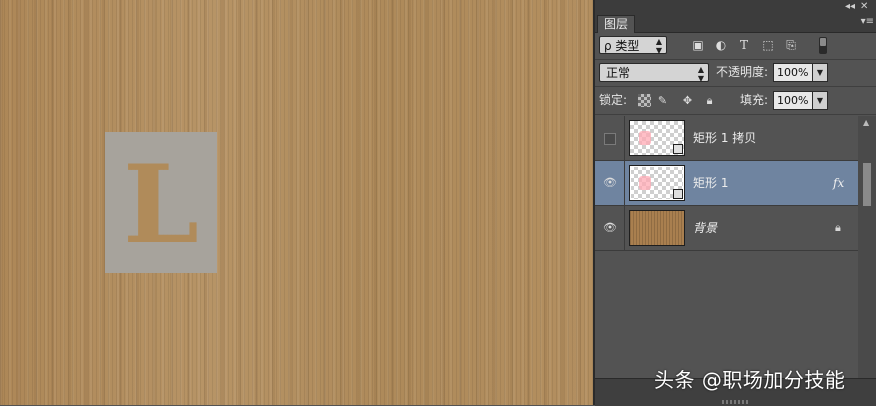  Describe the element at coordinates (850, 7) in the screenshot. I see `collapse-panel-icon: ◂◂` at that location.